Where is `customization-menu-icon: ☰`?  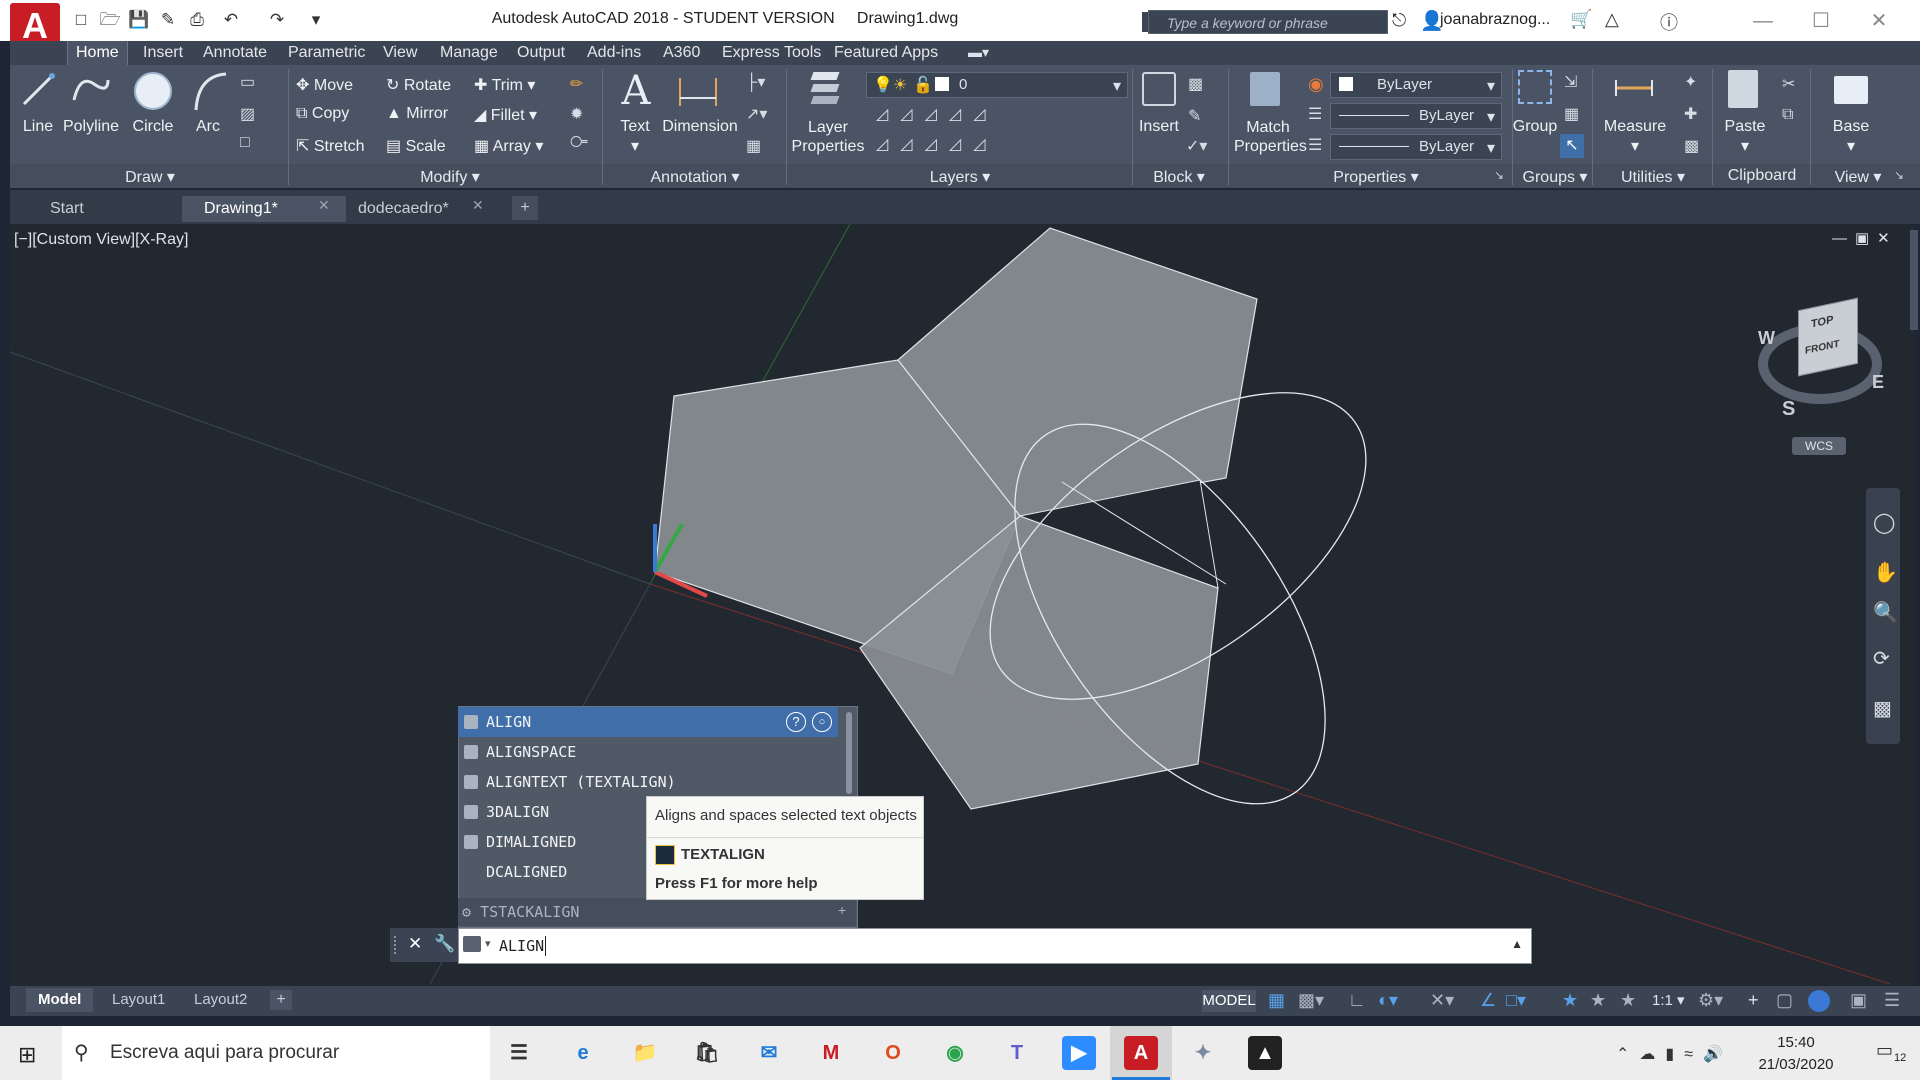
customization-menu-icon: ☰ is located at coordinates (1892, 1000).